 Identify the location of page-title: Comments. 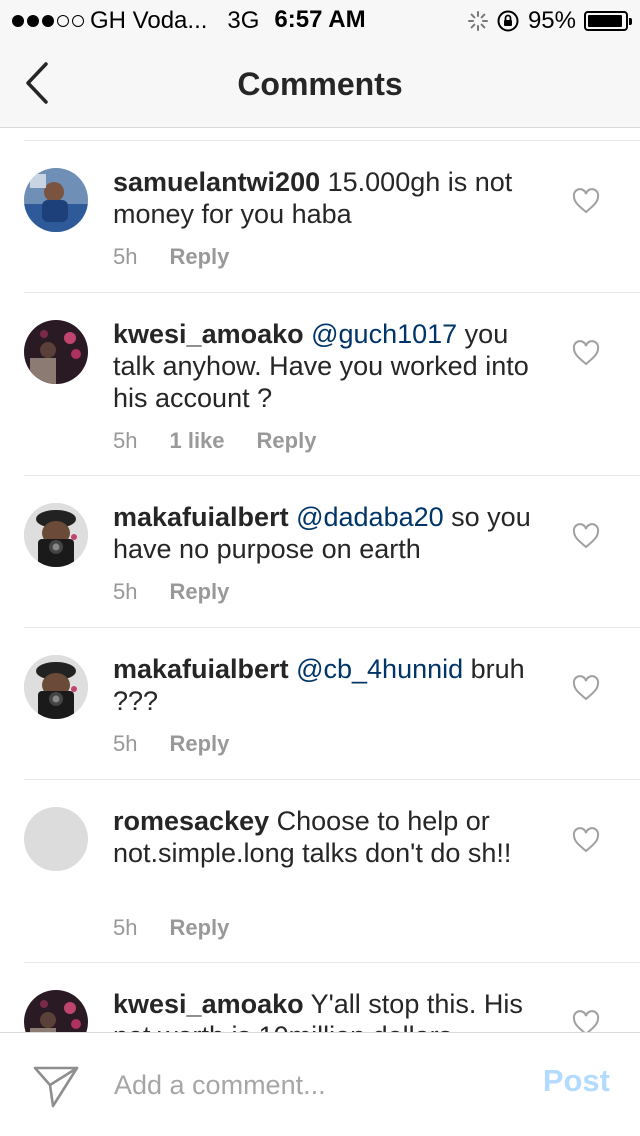
(320, 84).